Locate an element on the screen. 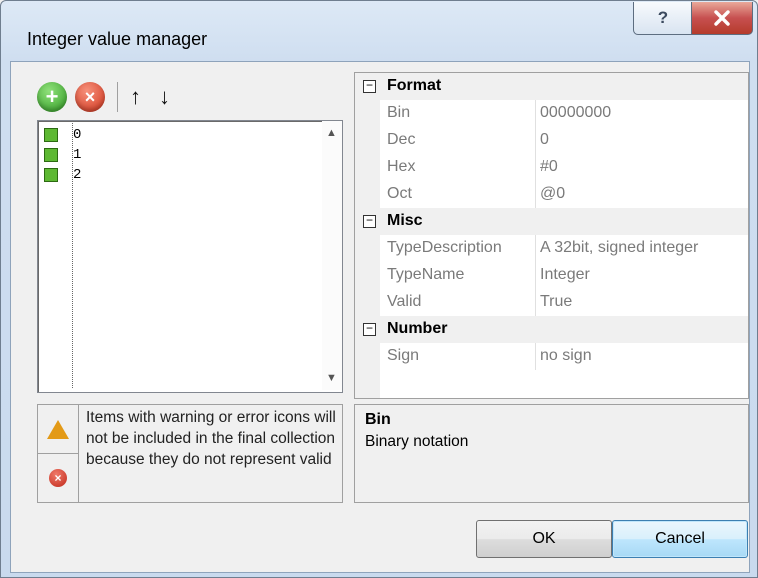 This screenshot has width=758, height=578. title-bar: Integer value manager ? is located at coordinates (379, 31).